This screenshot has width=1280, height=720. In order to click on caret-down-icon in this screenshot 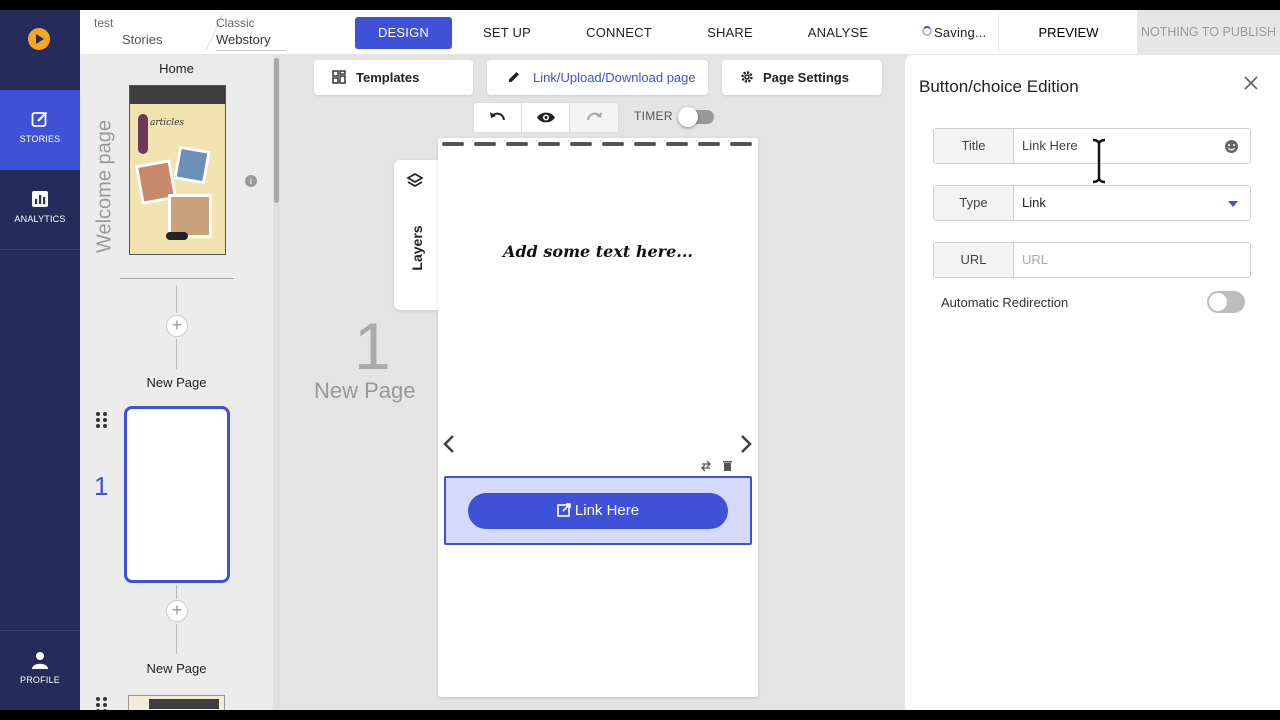, I will do `click(1233, 204)`.